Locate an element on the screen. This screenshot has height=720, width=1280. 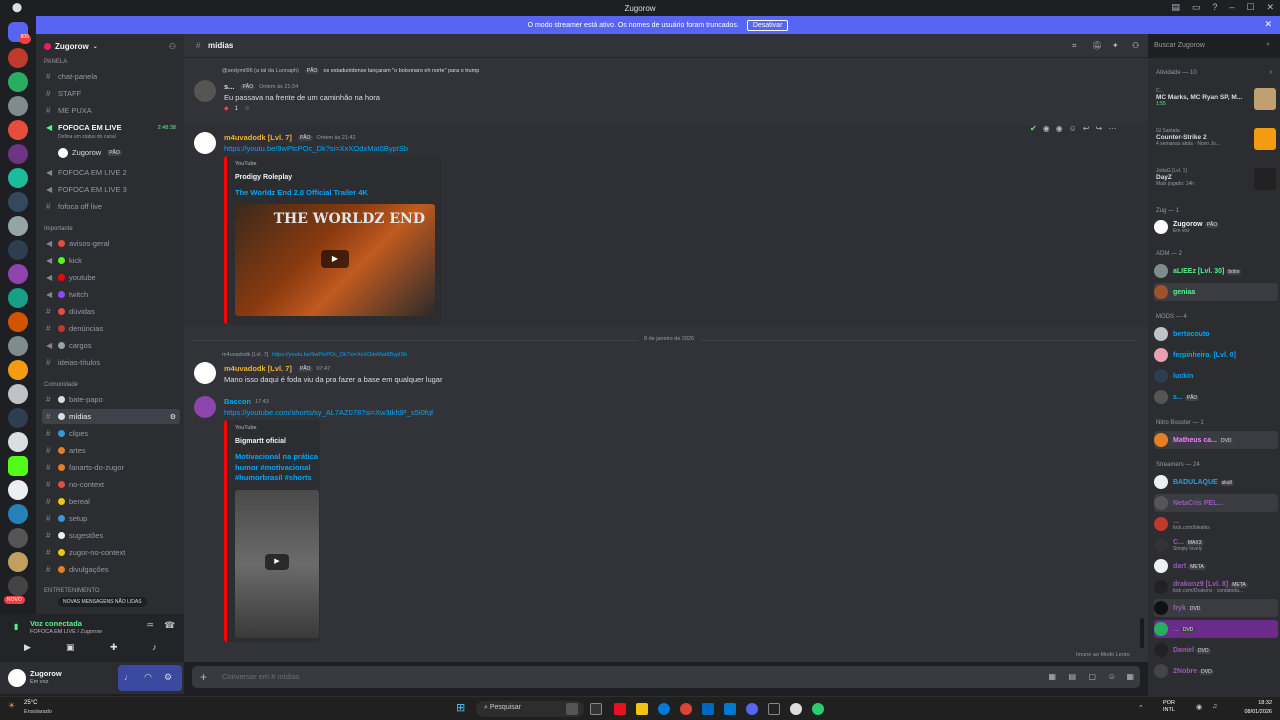
settings-icon: ⚙ is located at coordinates (173, 417).